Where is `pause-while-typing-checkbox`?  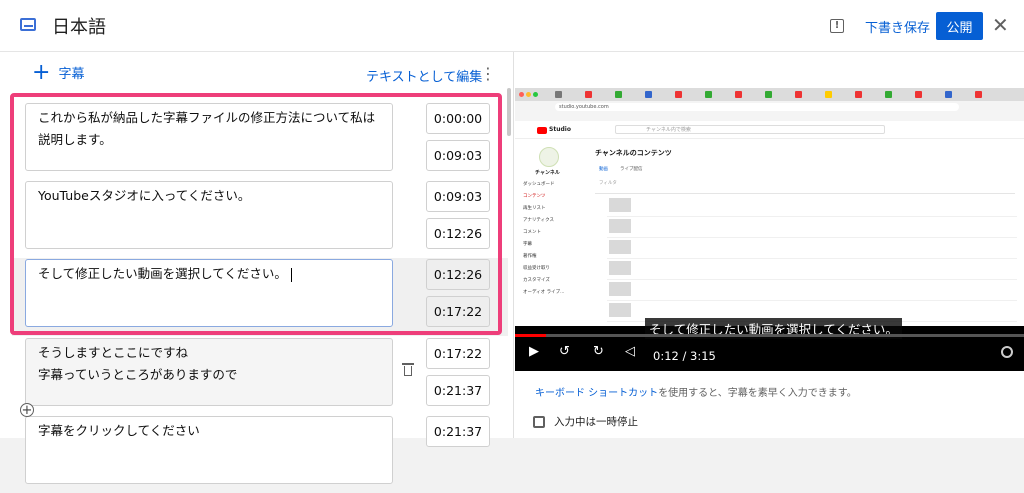 pause-while-typing-checkbox is located at coordinates (539, 421).